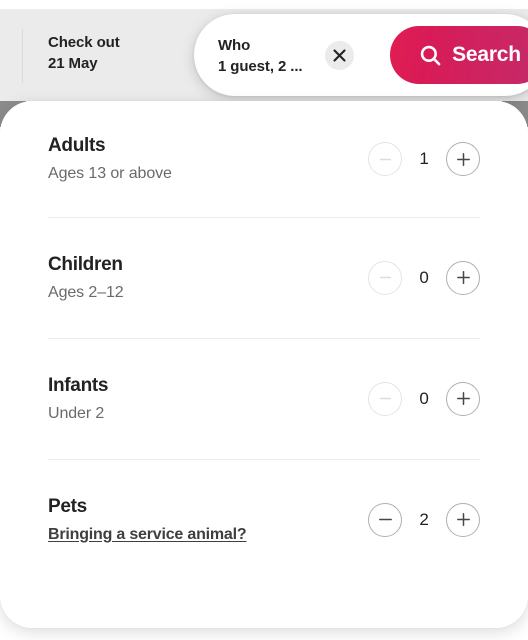 The image size is (528, 640). Describe the element at coordinates (264, 159) in the screenshot. I see `guest-row-adults: Adults Ages 13 or above 1` at that location.